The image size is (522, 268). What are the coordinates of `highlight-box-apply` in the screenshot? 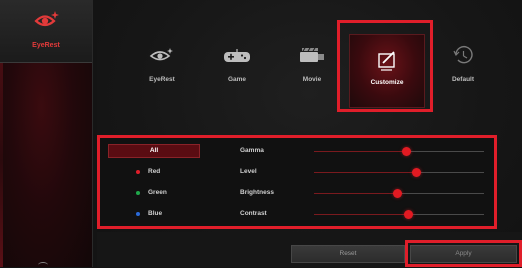 It's located at (463, 253).